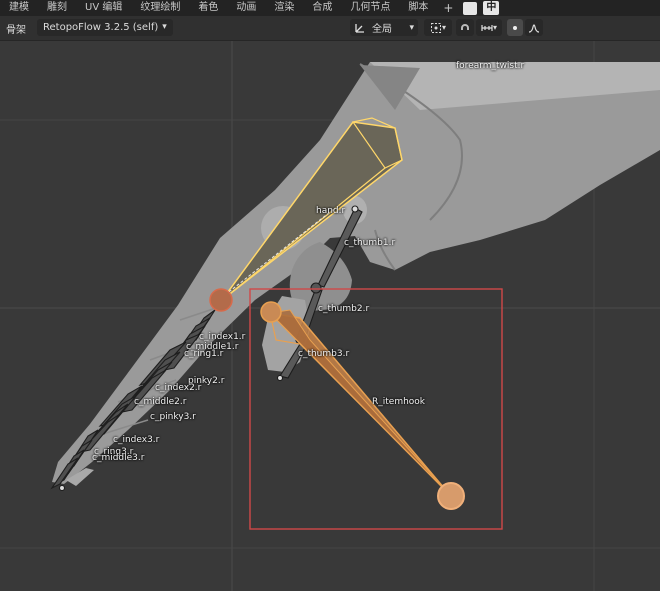  I want to click on proportional-edit-toggle, so click(515, 27).